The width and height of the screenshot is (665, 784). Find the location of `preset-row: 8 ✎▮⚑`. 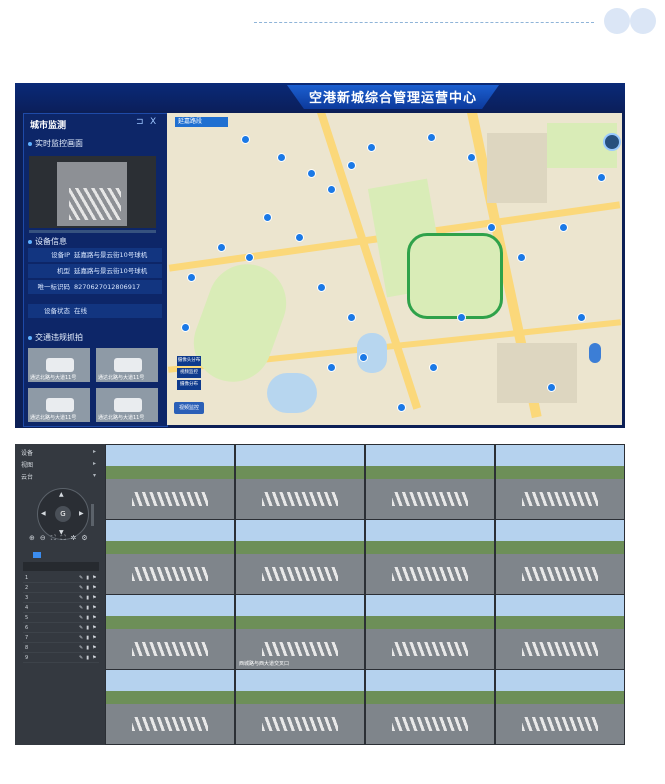

preset-row: 8 ✎▮⚑ is located at coordinates (61, 648).